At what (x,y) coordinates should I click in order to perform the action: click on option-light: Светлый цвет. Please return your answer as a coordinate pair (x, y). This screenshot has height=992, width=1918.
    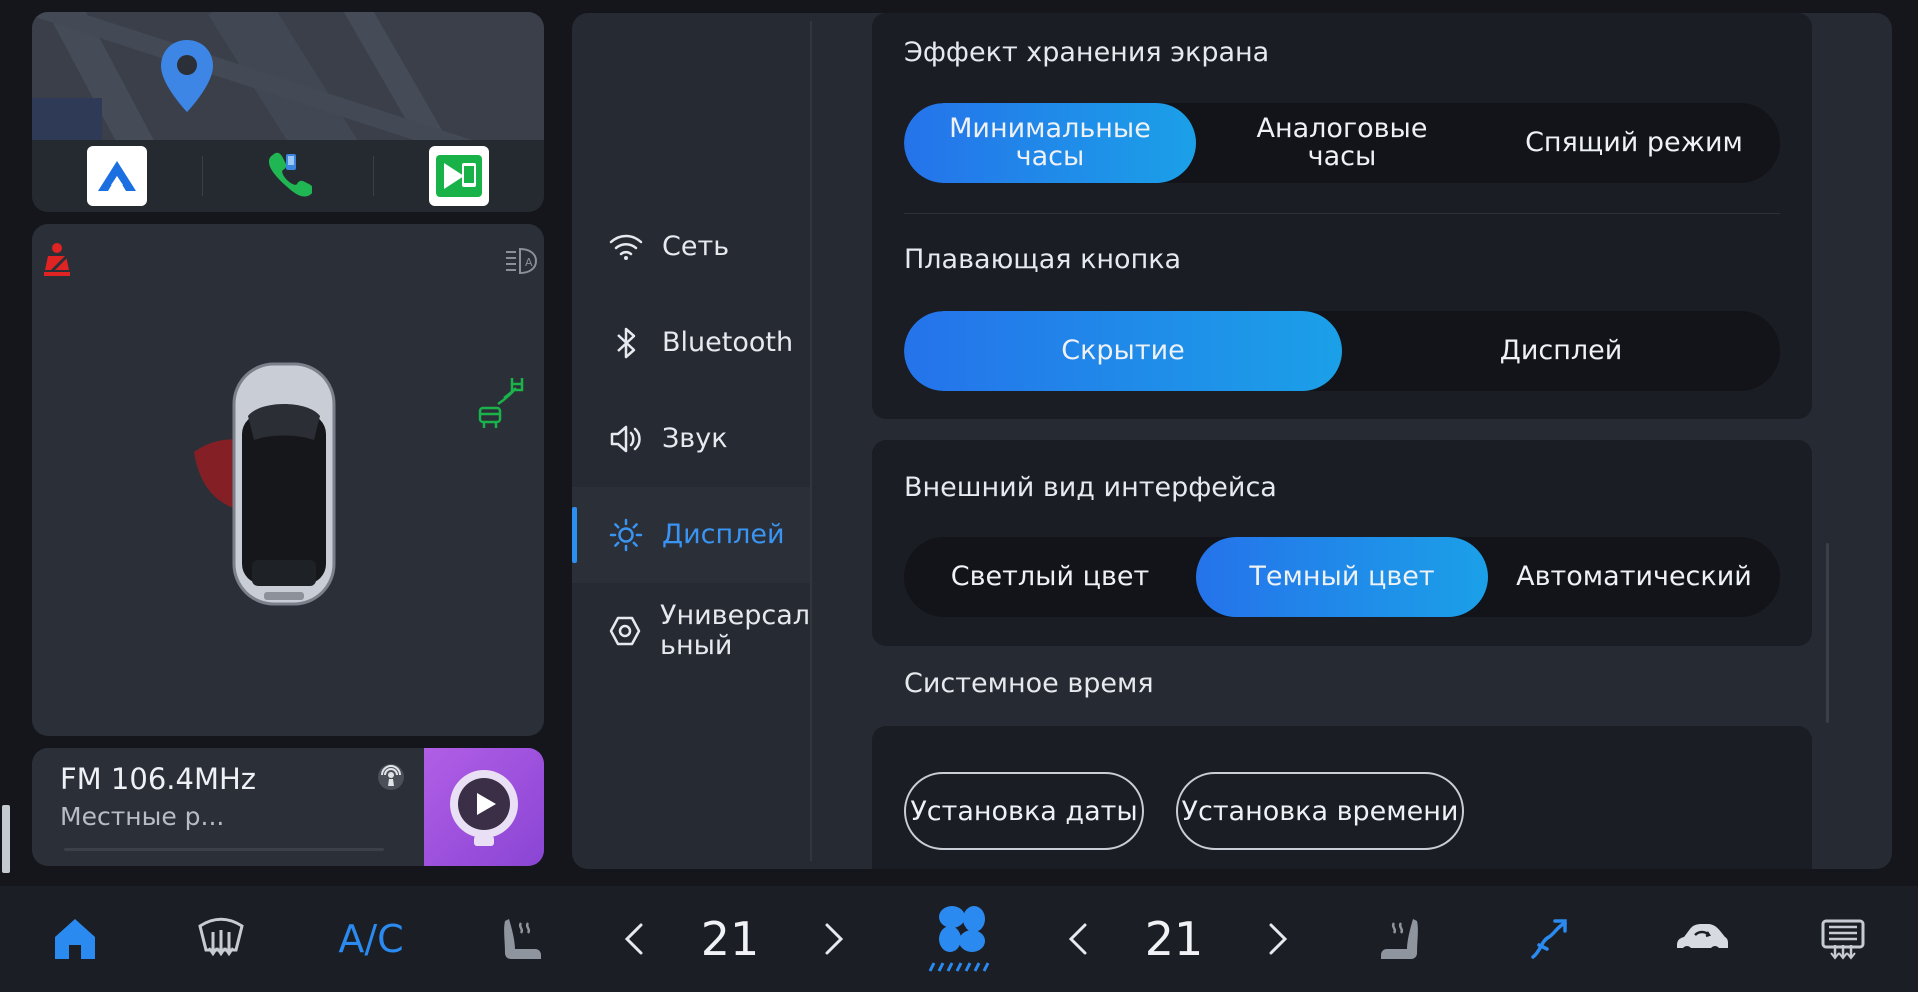
    Looking at the image, I should click on (1050, 577).